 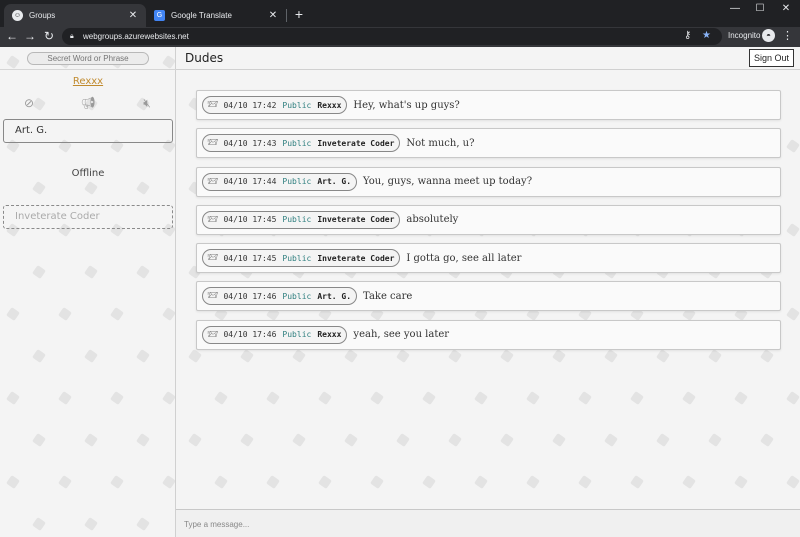 I want to click on url-text: webgroups.azurewebsites.net, so click(x=136, y=36).